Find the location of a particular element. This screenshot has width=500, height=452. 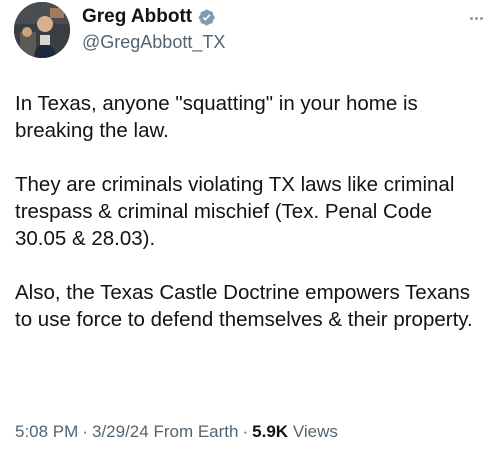

more-options-icon is located at coordinates (476, 18).